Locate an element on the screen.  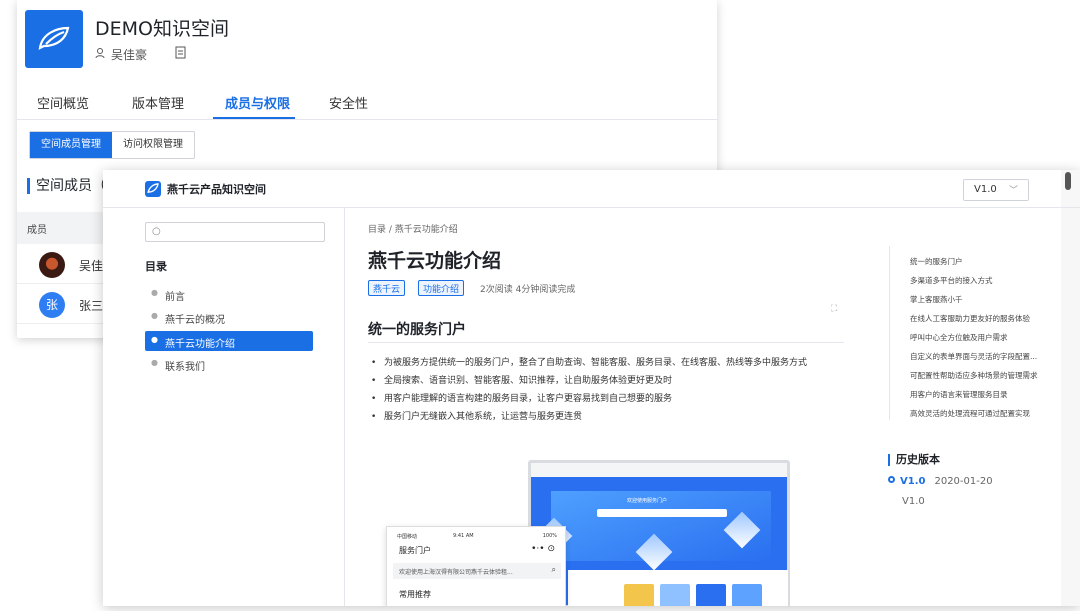
subtab-space-members: 空间成员管理 is located at coordinates (71, 145).